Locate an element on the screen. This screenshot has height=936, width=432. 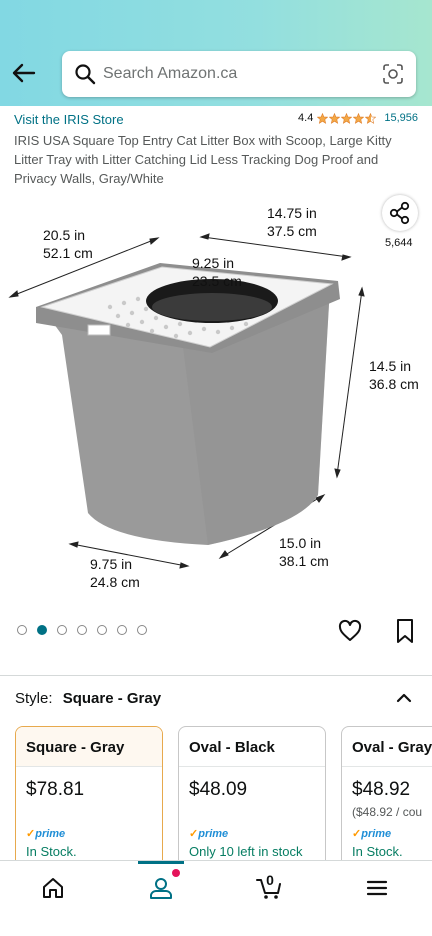
carousel-dot-active is located at coordinates (42, 630).